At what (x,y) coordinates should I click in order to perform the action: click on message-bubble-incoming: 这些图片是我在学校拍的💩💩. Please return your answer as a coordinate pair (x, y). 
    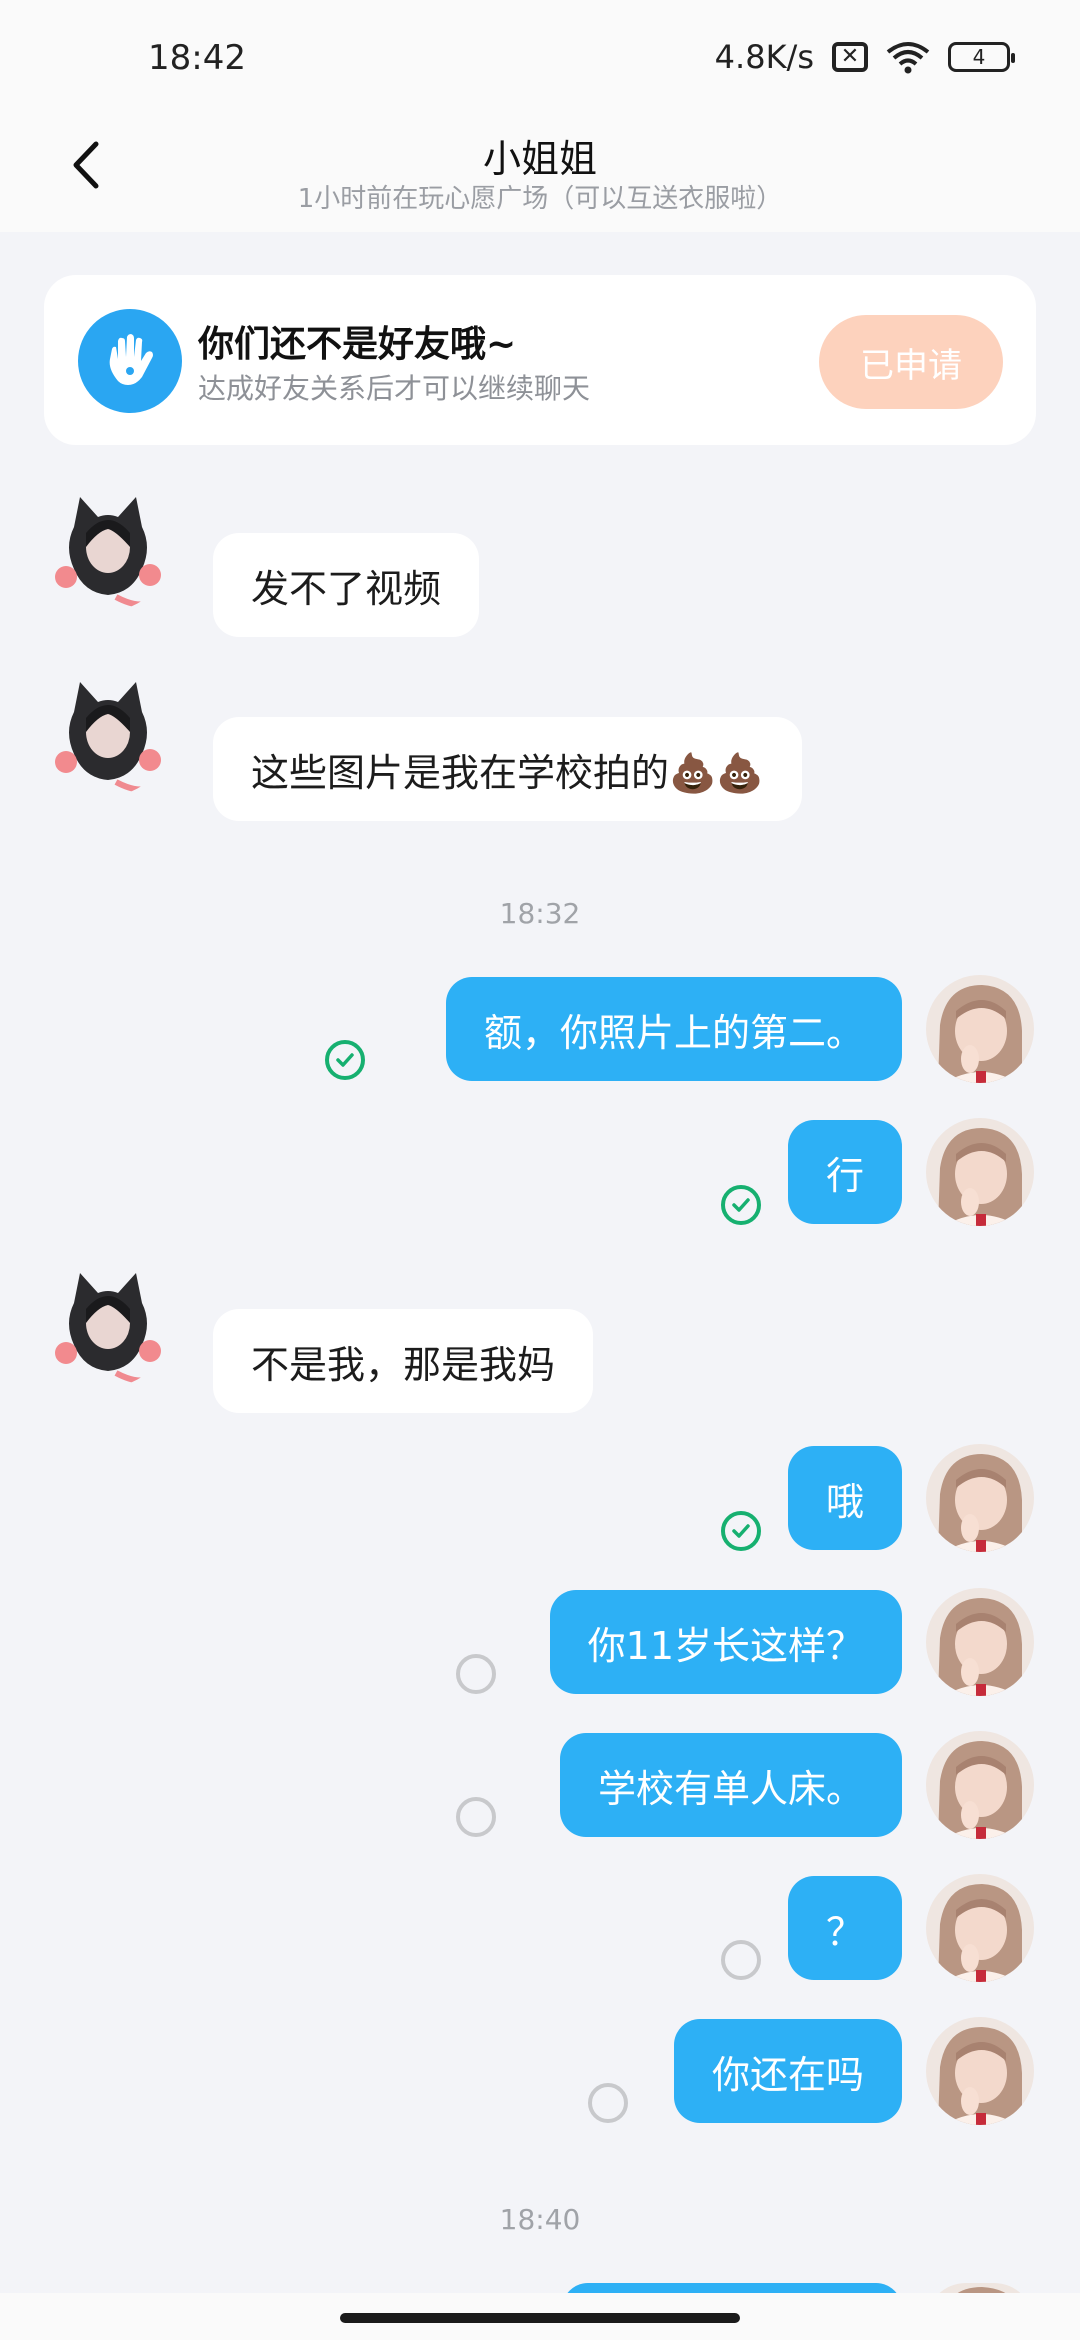
    Looking at the image, I should click on (507, 769).